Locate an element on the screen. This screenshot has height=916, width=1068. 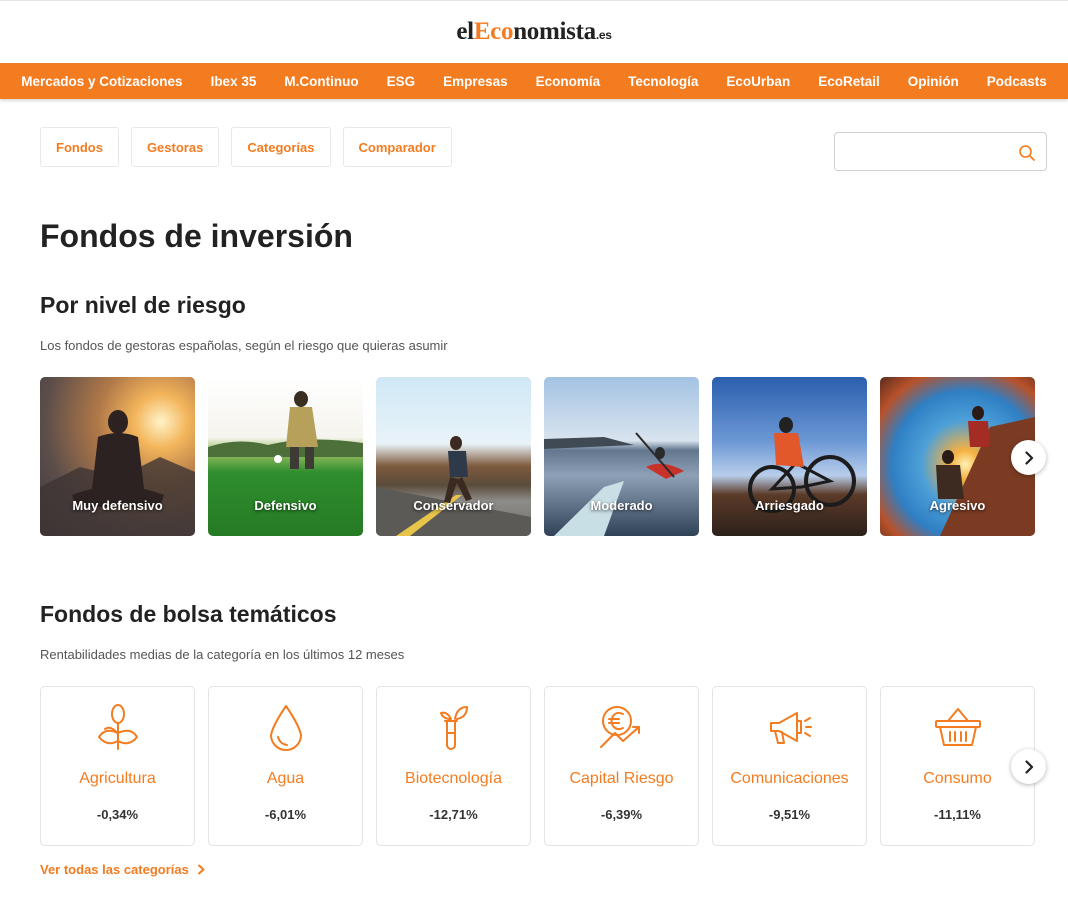
logo-text-eco: Eco is located at coordinates (493, 31).